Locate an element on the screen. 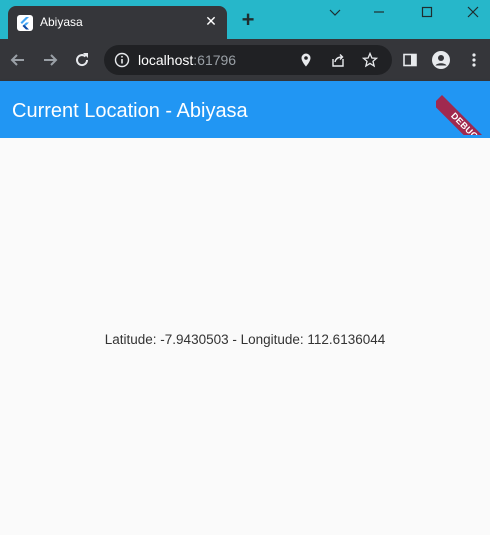  flutter-icon is located at coordinates (25, 23).